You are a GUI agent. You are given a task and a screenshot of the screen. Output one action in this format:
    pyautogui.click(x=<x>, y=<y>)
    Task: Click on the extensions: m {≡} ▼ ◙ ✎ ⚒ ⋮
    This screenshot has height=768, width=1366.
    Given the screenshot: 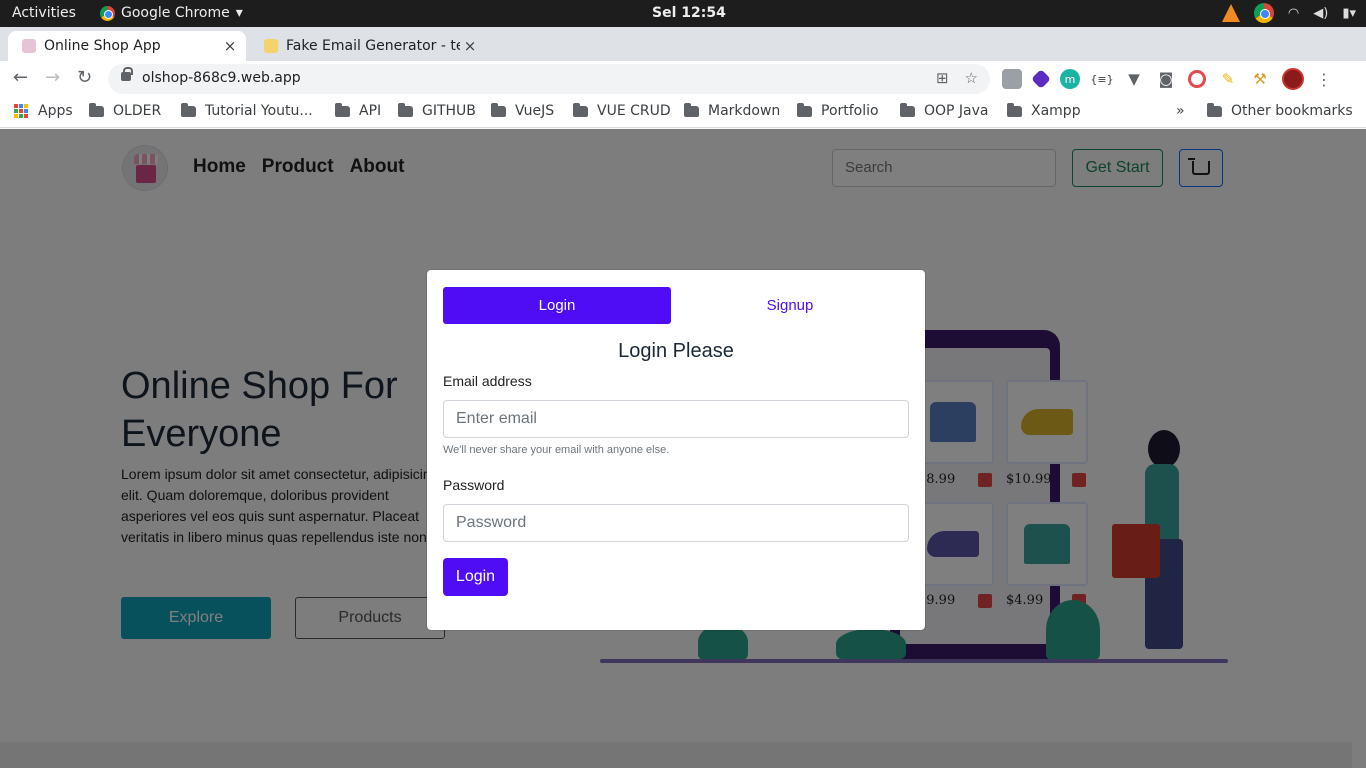 What is the action you would take?
    pyautogui.click(x=1167, y=79)
    